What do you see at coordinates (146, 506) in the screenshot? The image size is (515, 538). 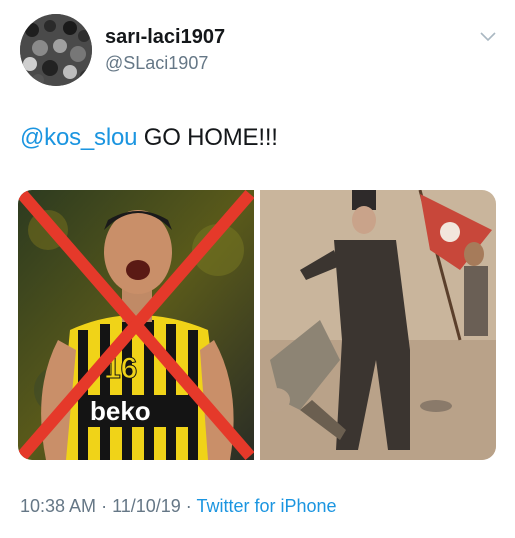 I see `tweet-date: 11/10/19` at bounding box center [146, 506].